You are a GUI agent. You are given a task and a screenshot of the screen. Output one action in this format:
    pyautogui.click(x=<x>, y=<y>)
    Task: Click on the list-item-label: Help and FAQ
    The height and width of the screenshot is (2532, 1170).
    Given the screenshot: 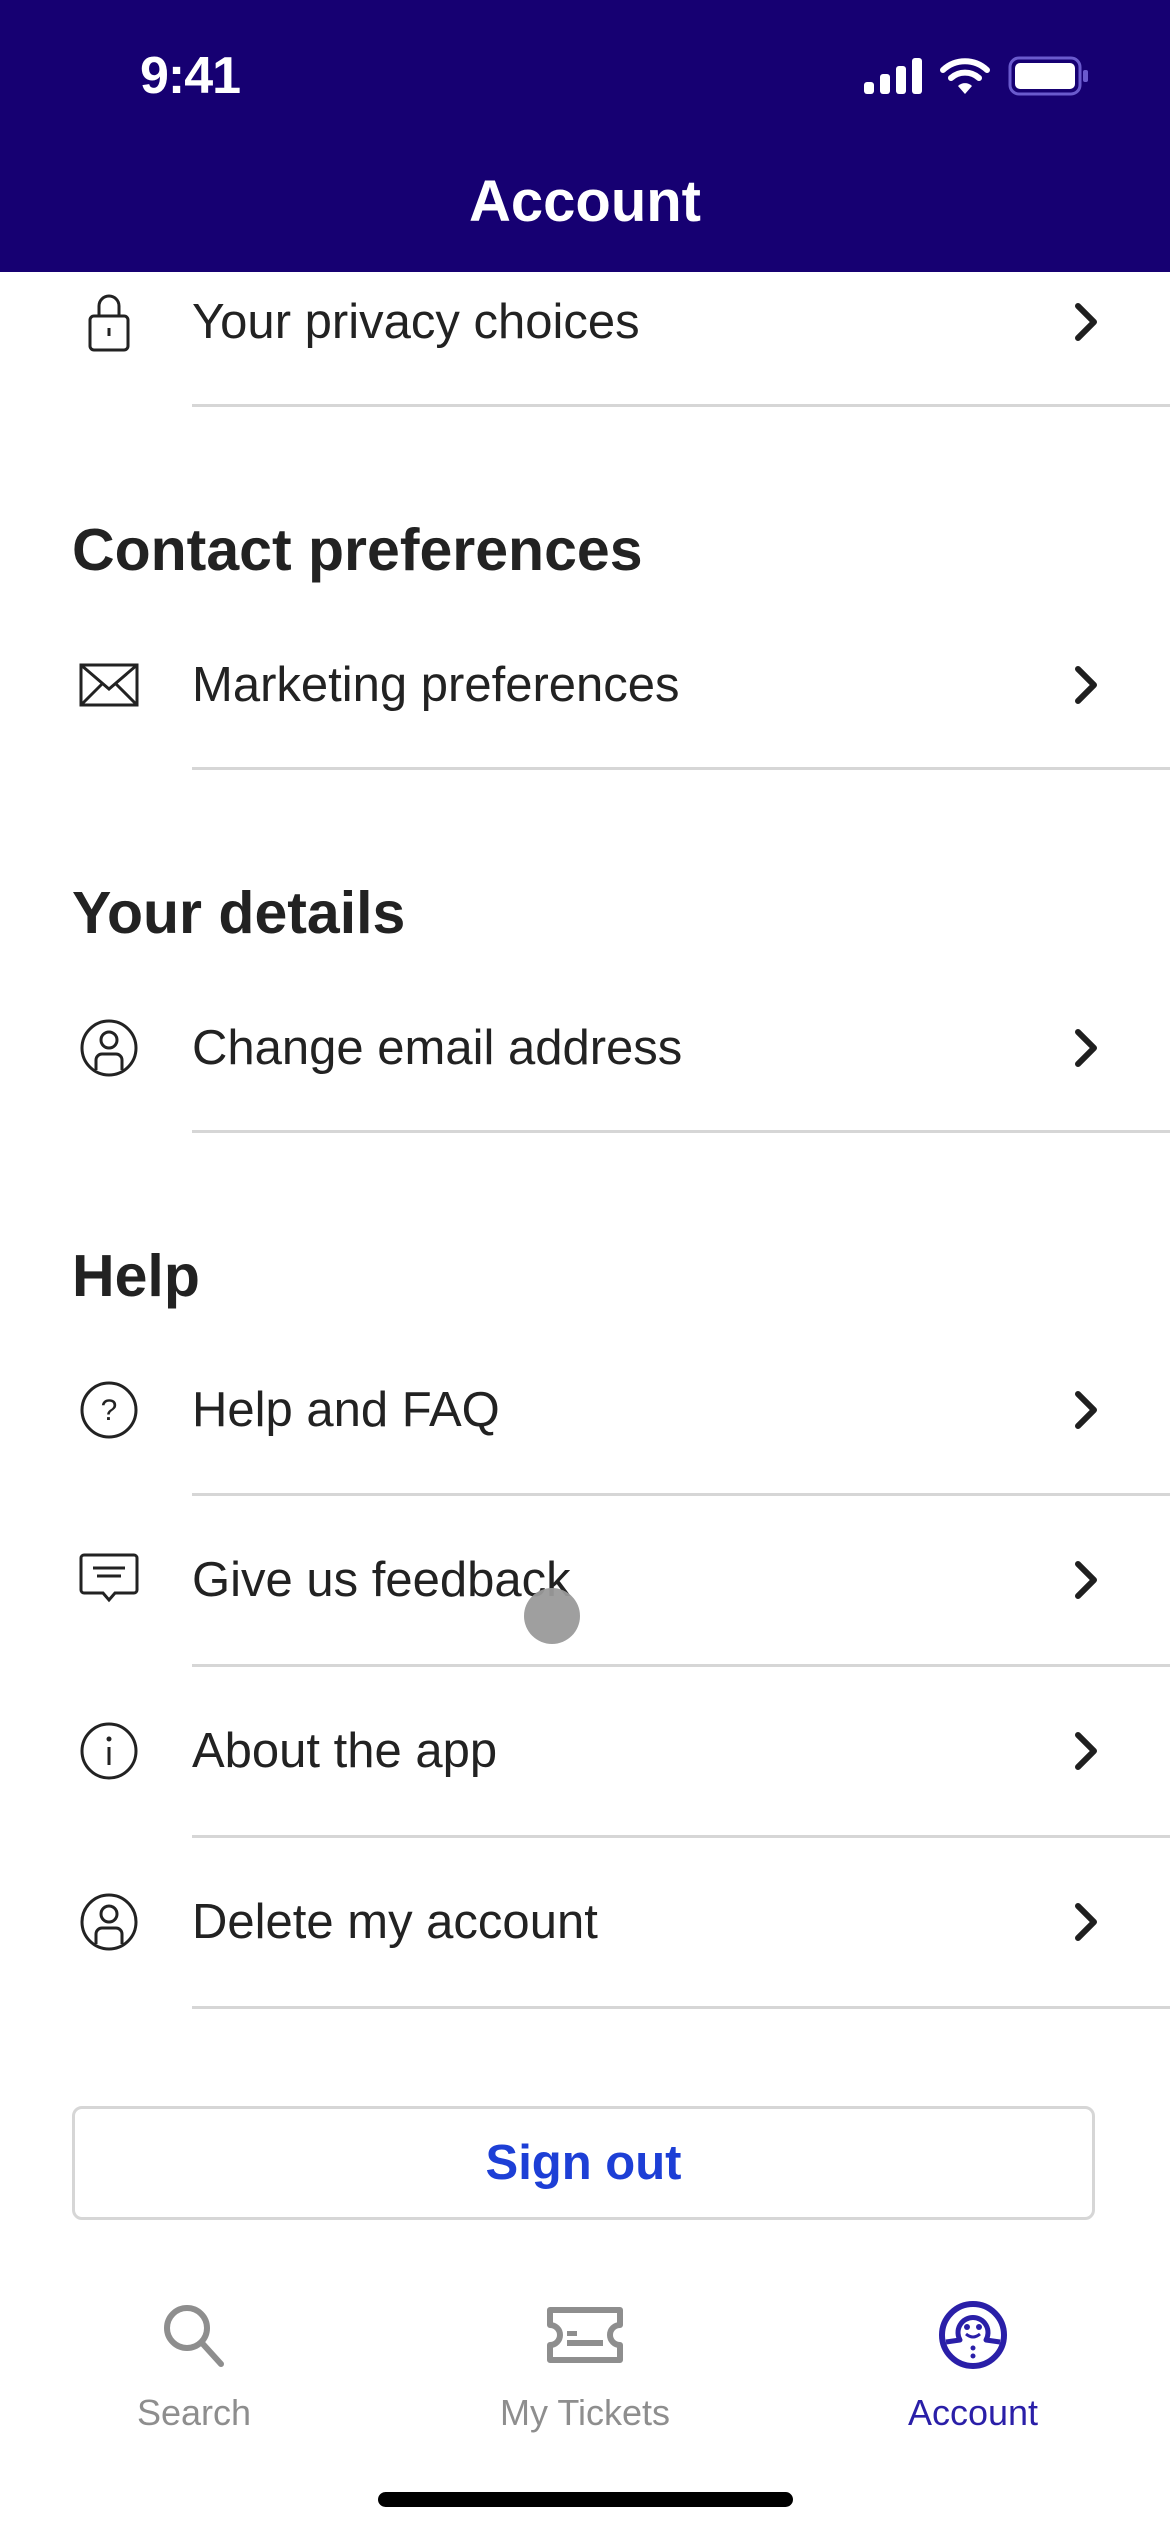 What is the action you would take?
    pyautogui.click(x=346, y=1410)
    